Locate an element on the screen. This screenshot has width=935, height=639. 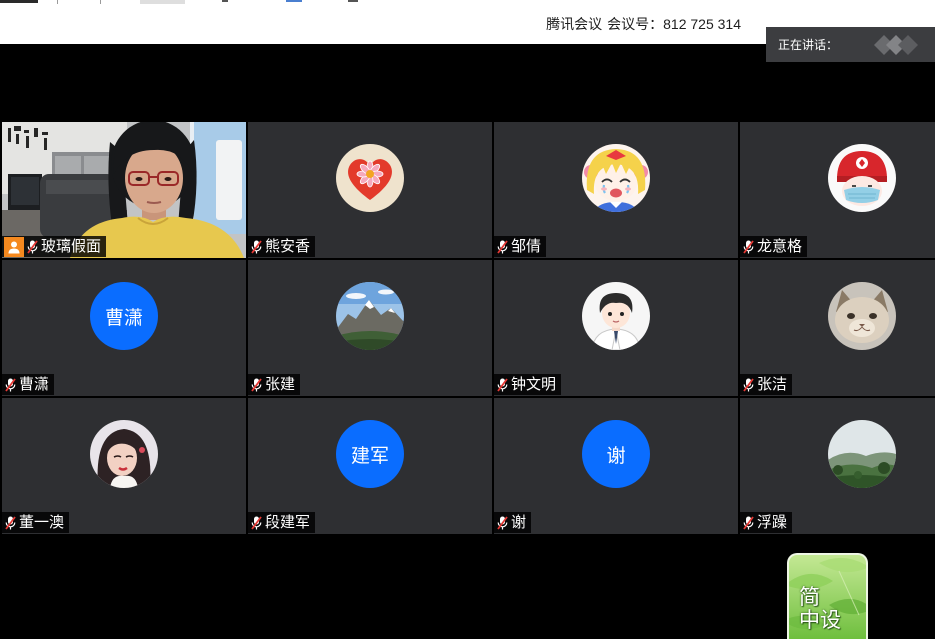
participant-tile: 熊安香 is located at coordinates (370, 190).